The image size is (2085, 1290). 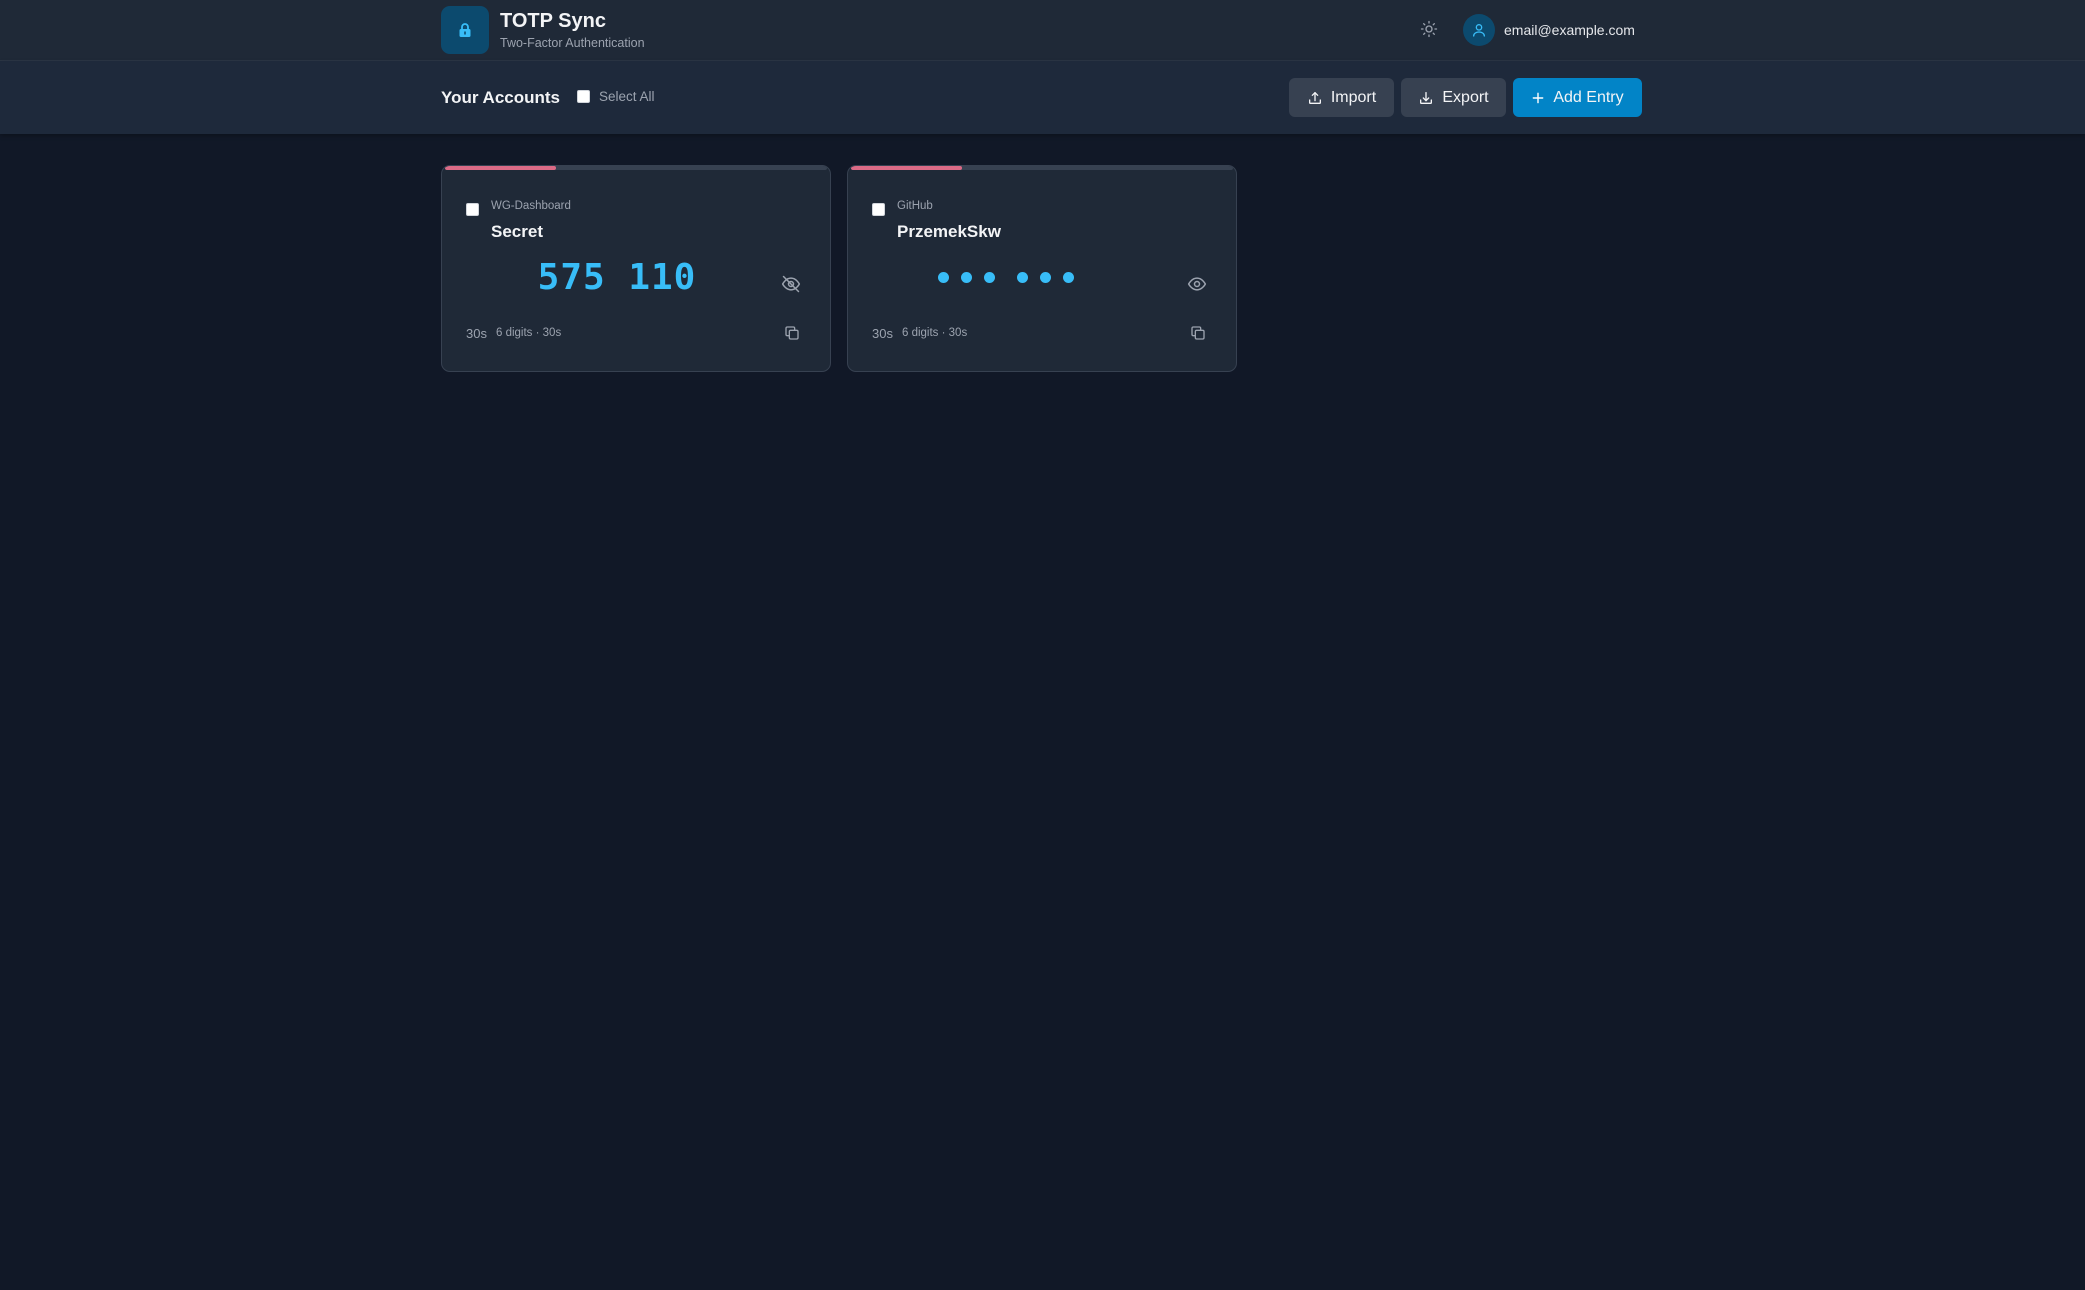 I want to click on export-button: Export, so click(x=1453, y=97).